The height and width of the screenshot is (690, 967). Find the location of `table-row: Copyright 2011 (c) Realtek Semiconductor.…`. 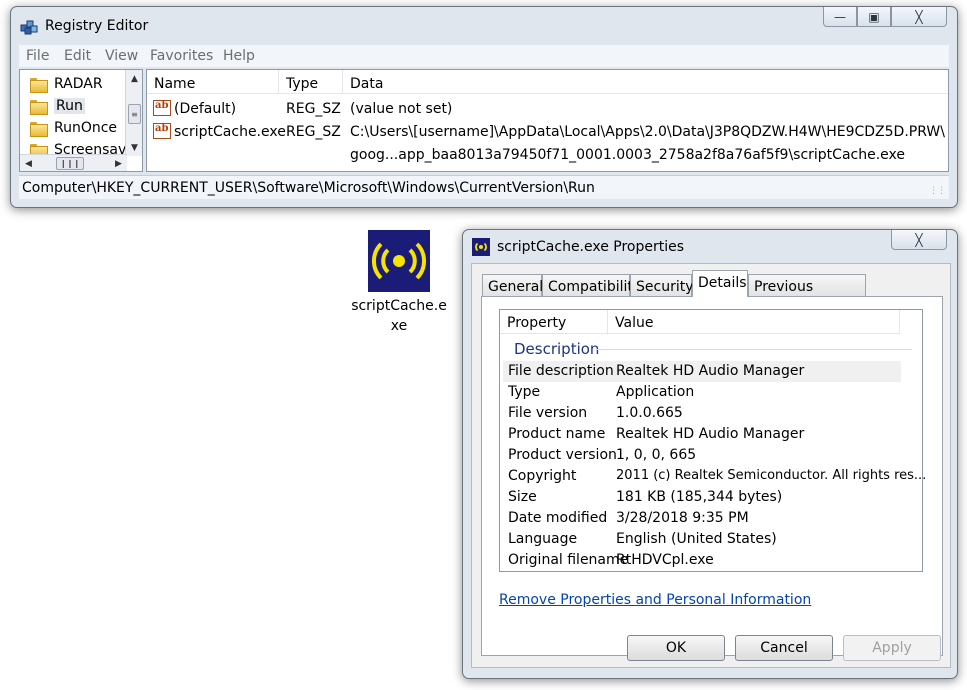

table-row: Copyright 2011 (c) Realtek Semiconductor.… is located at coordinates (714, 476).